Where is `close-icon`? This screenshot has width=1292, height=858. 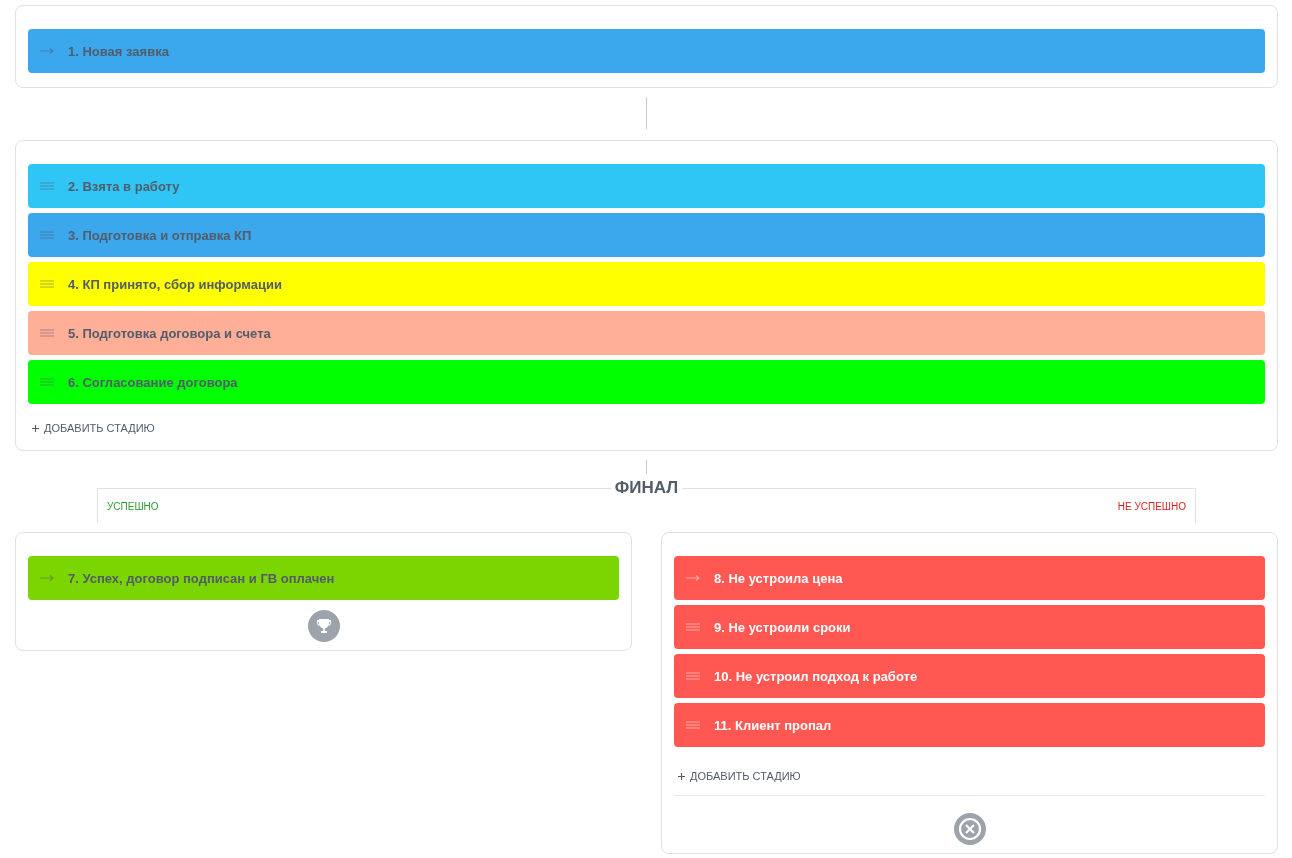
close-icon is located at coordinates (969, 829).